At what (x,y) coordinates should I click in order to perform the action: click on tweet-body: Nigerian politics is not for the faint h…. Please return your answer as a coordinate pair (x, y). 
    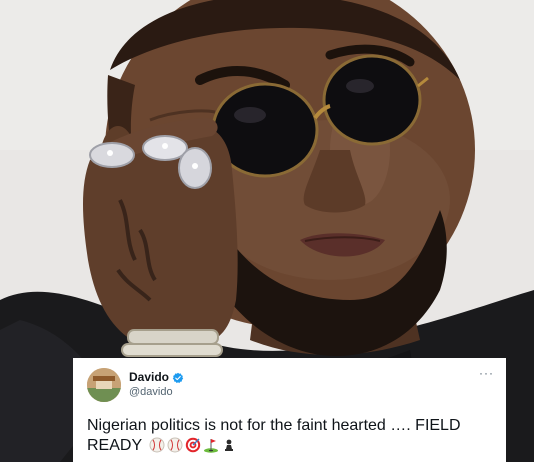
    Looking at the image, I should click on (274, 435).